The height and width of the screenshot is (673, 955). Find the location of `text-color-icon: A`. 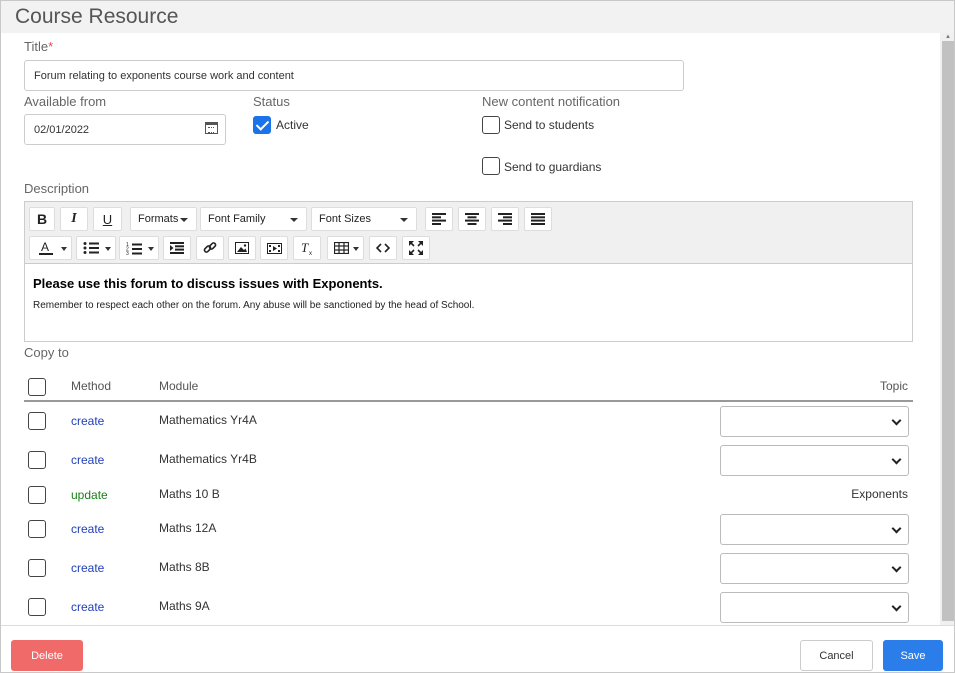

text-color-icon: A is located at coordinates (46, 247).